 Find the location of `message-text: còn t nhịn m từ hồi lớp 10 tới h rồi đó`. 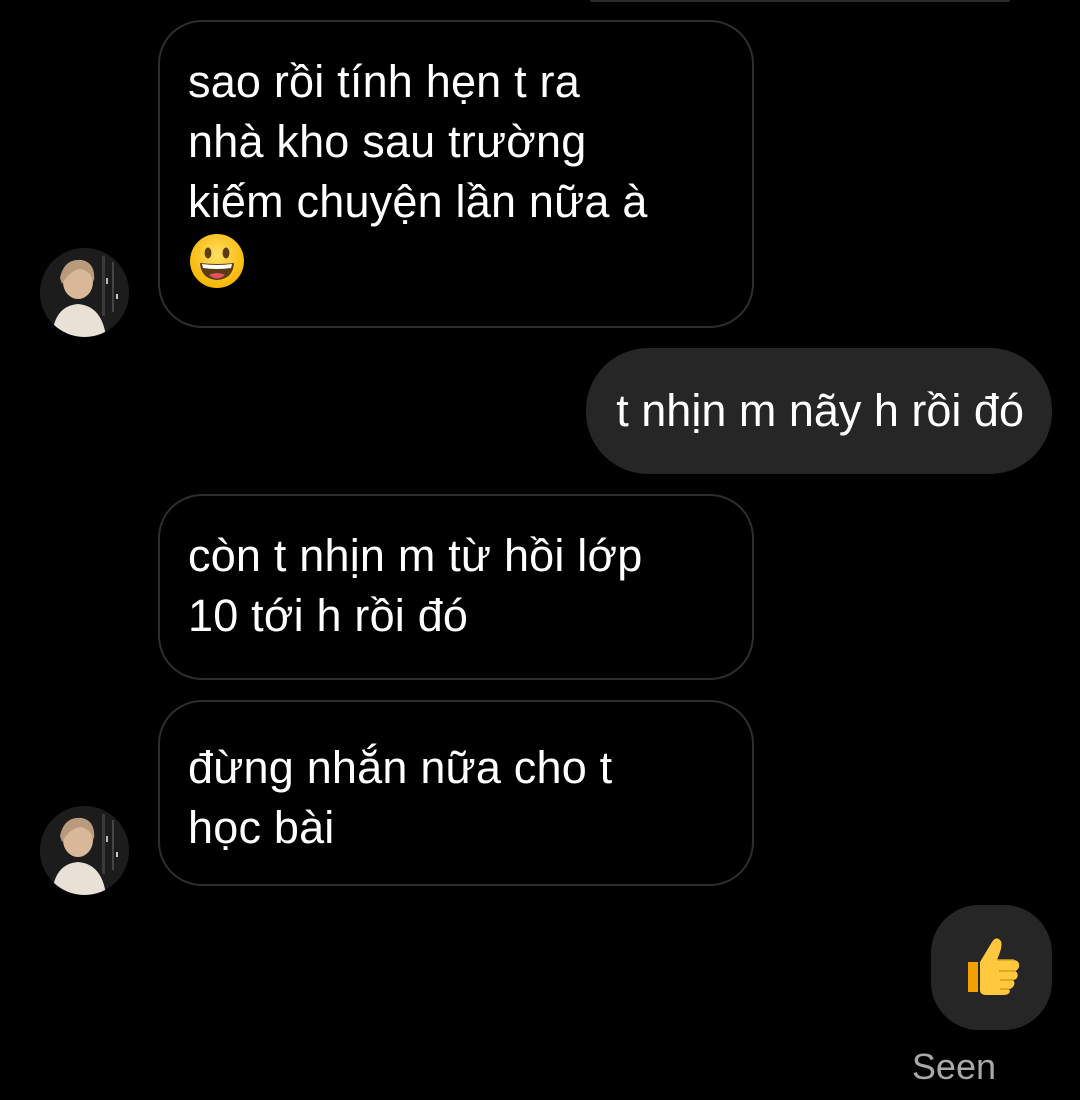

message-text: còn t nhịn m từ hồi lớp 10 tới h rồi đó is located at coordinates (415, 585).